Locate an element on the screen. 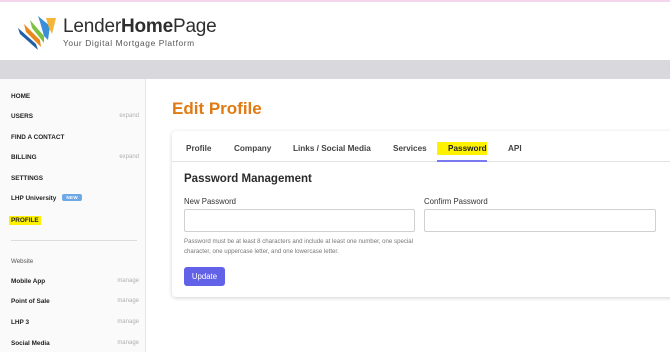 Image resolution: width=670 pixels, height=352 pixels. logo-mark-icon is located at coordinates (37, 33).